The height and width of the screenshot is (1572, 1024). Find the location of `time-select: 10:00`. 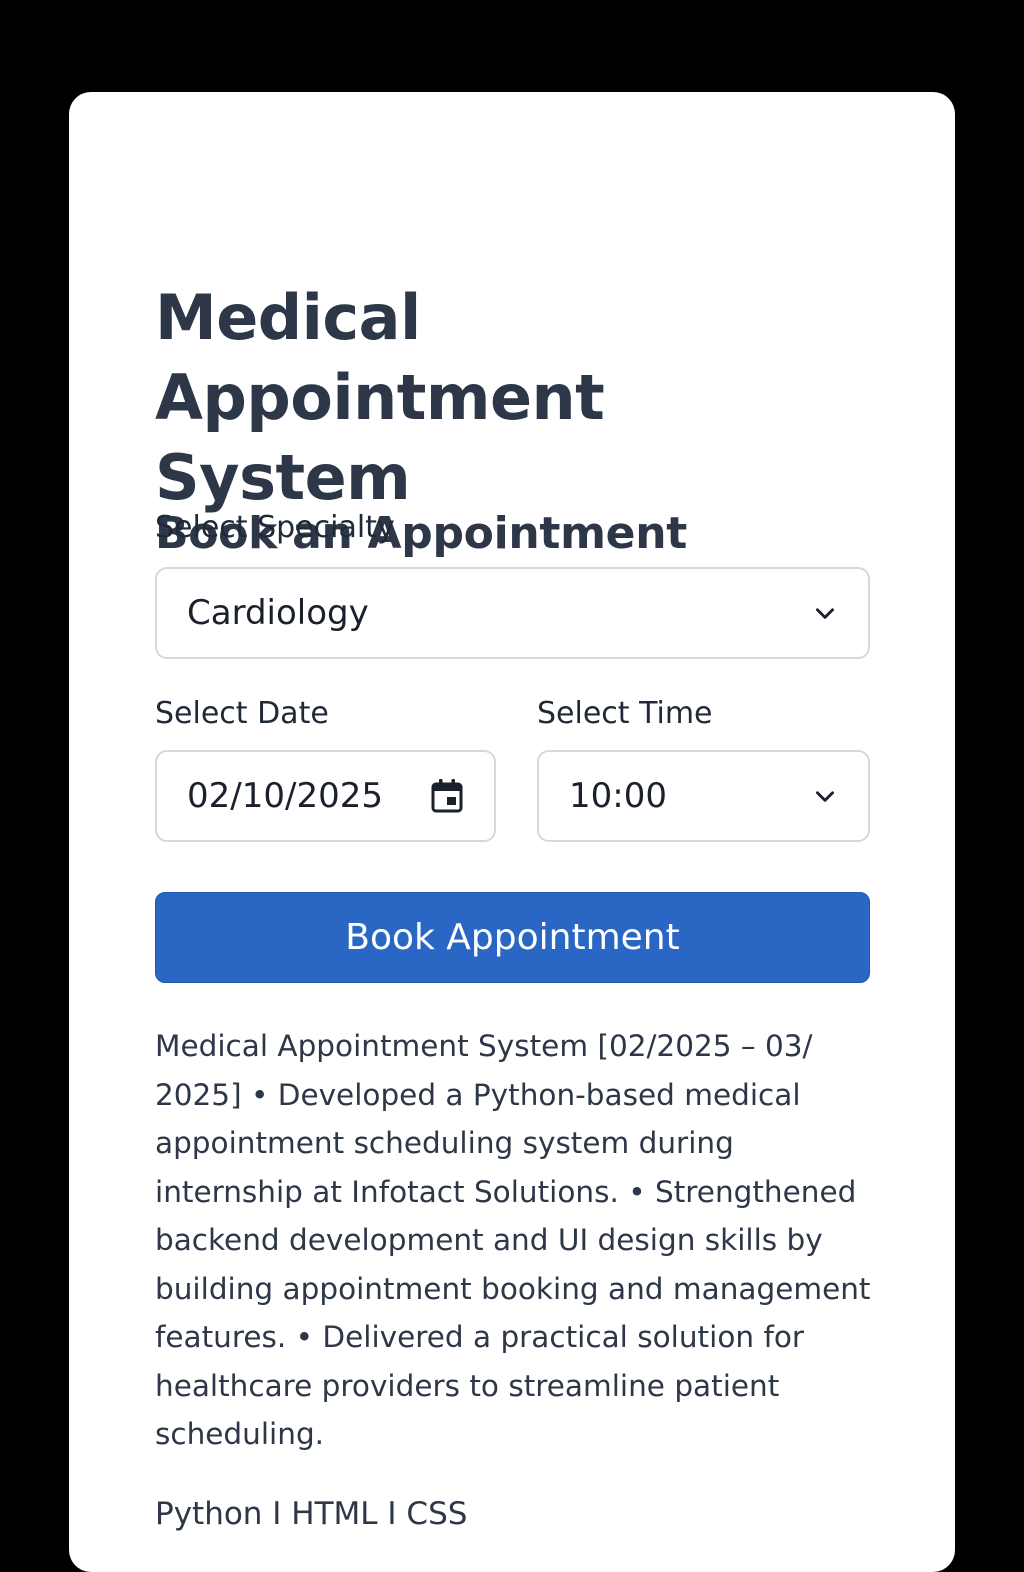

time-select: 10:00 is located at coordinates (703, 796).